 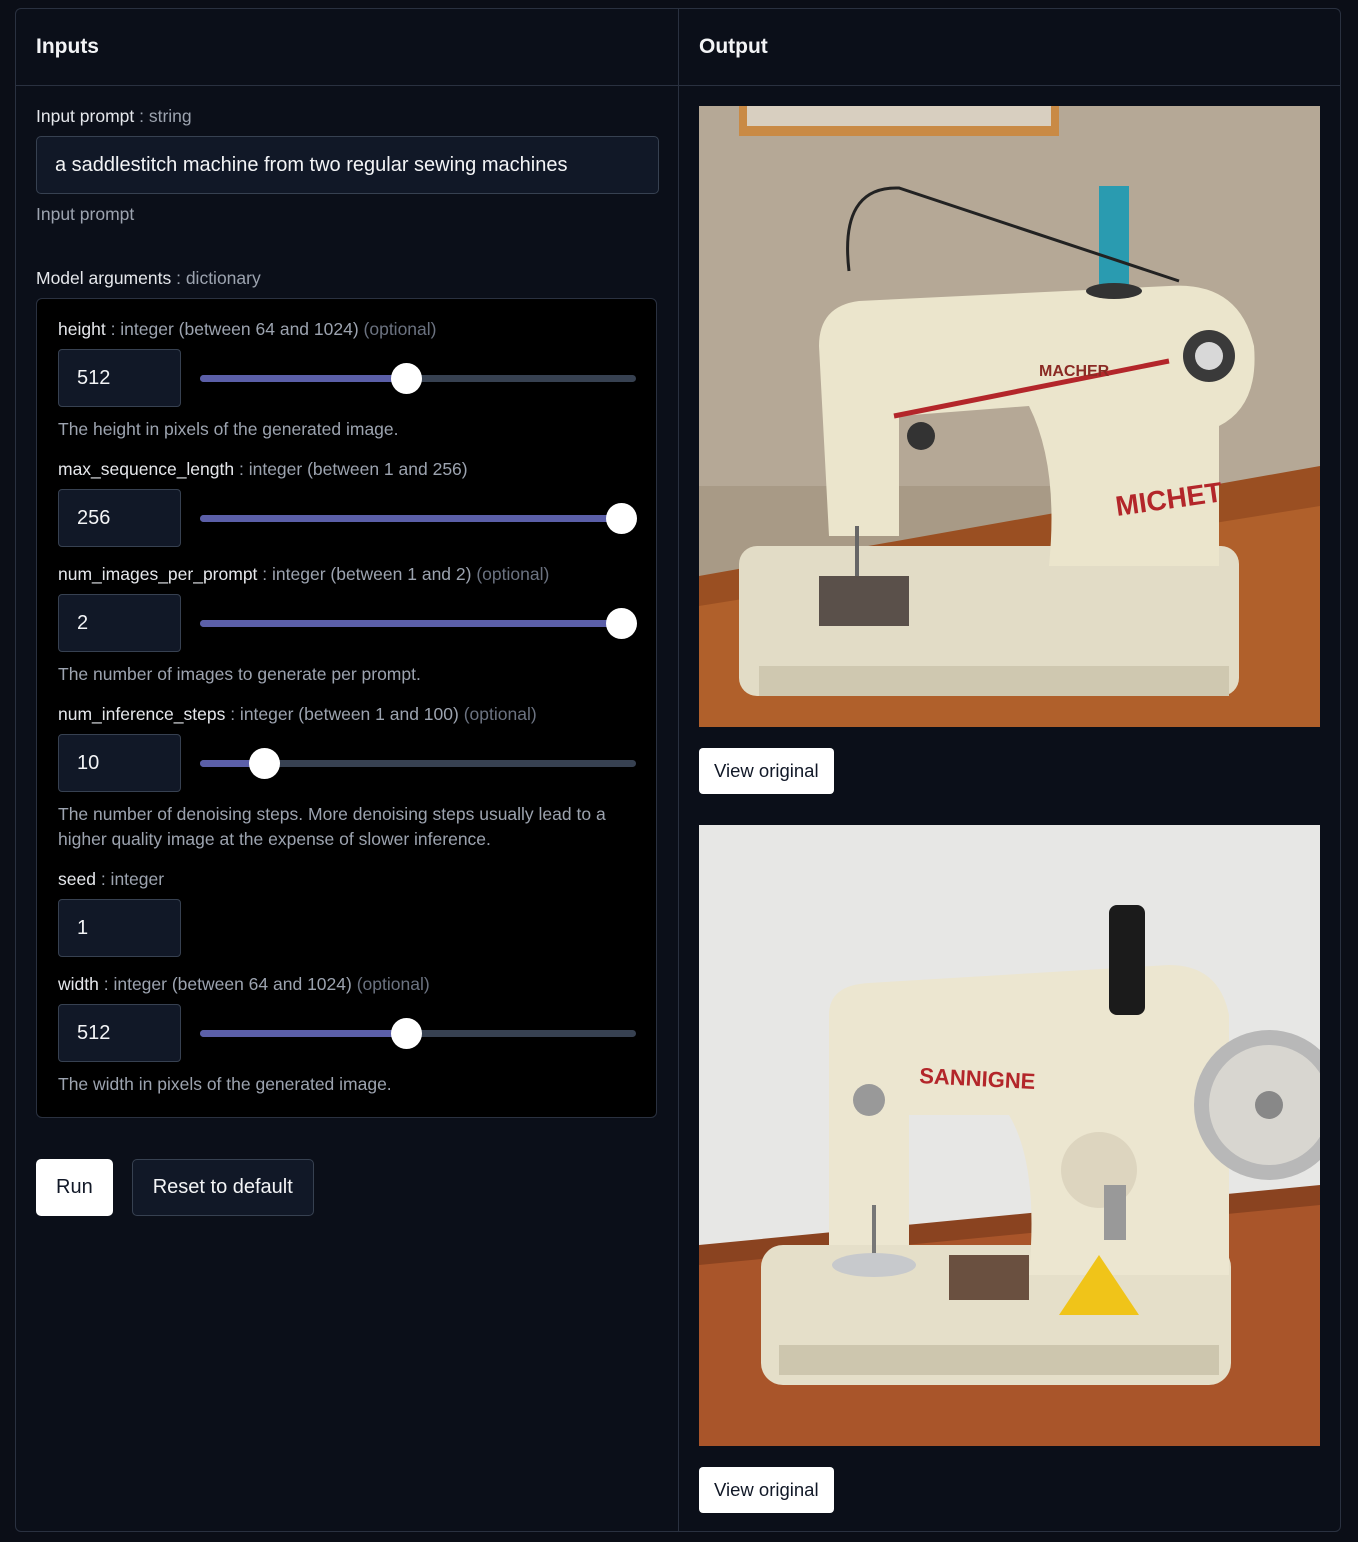 I want to click on seed-input: 1, so click(x=119, y=928).